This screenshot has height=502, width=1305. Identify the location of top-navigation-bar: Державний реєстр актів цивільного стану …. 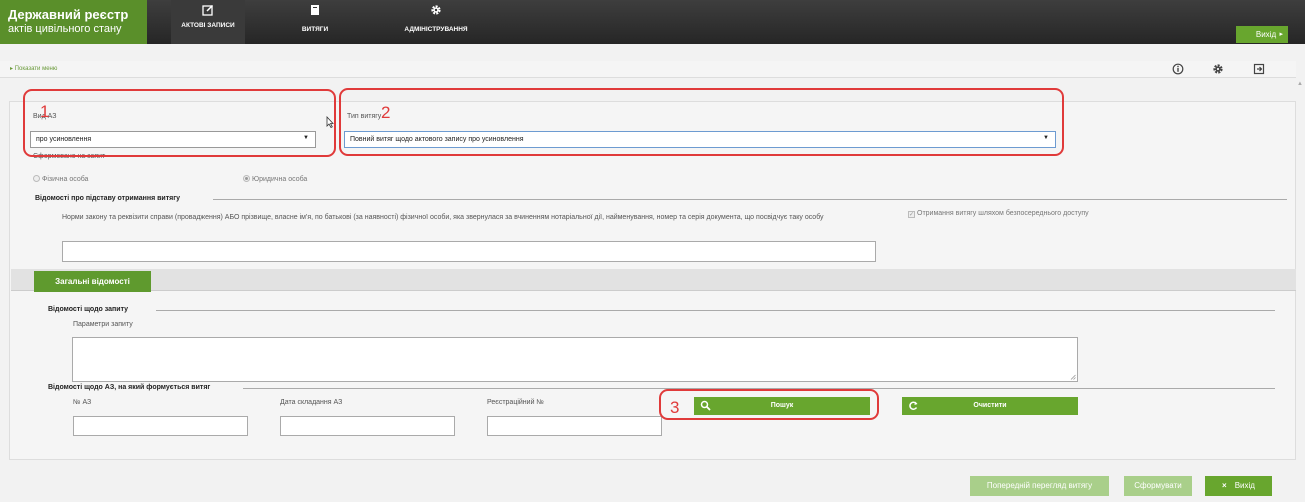
(652, 22).